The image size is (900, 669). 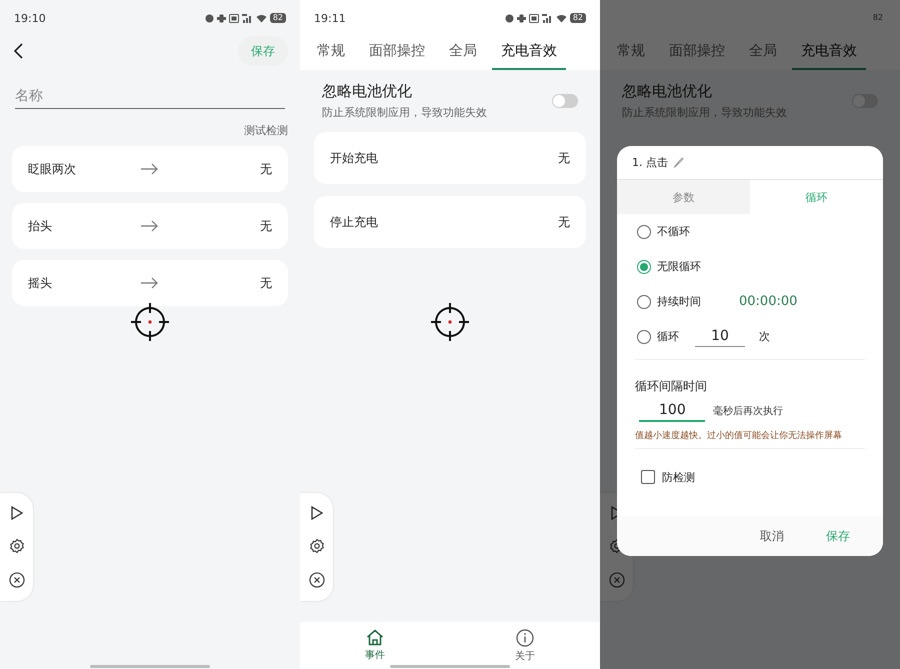 I want to click on dialog-title: 1. 点击, so click(x=650, y=162).